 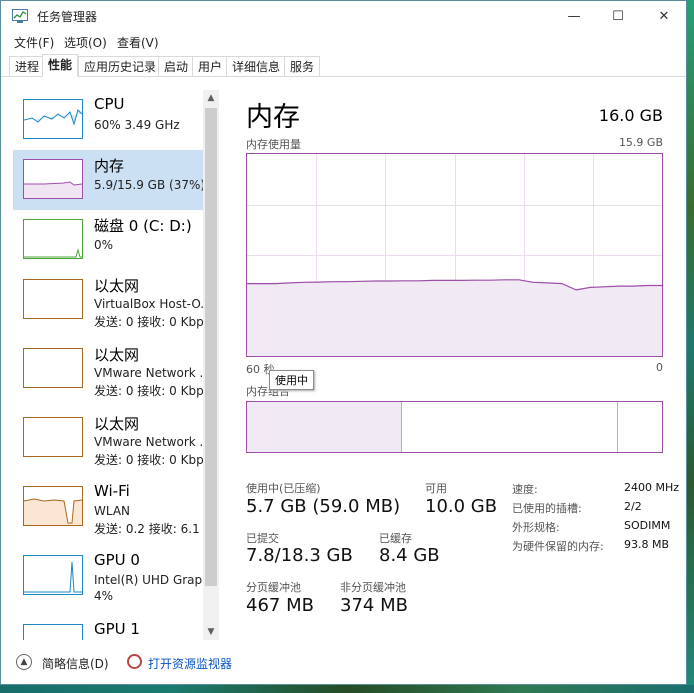 I want to click on gpu1-thumbnail-graph, so click(x=53, y=632).